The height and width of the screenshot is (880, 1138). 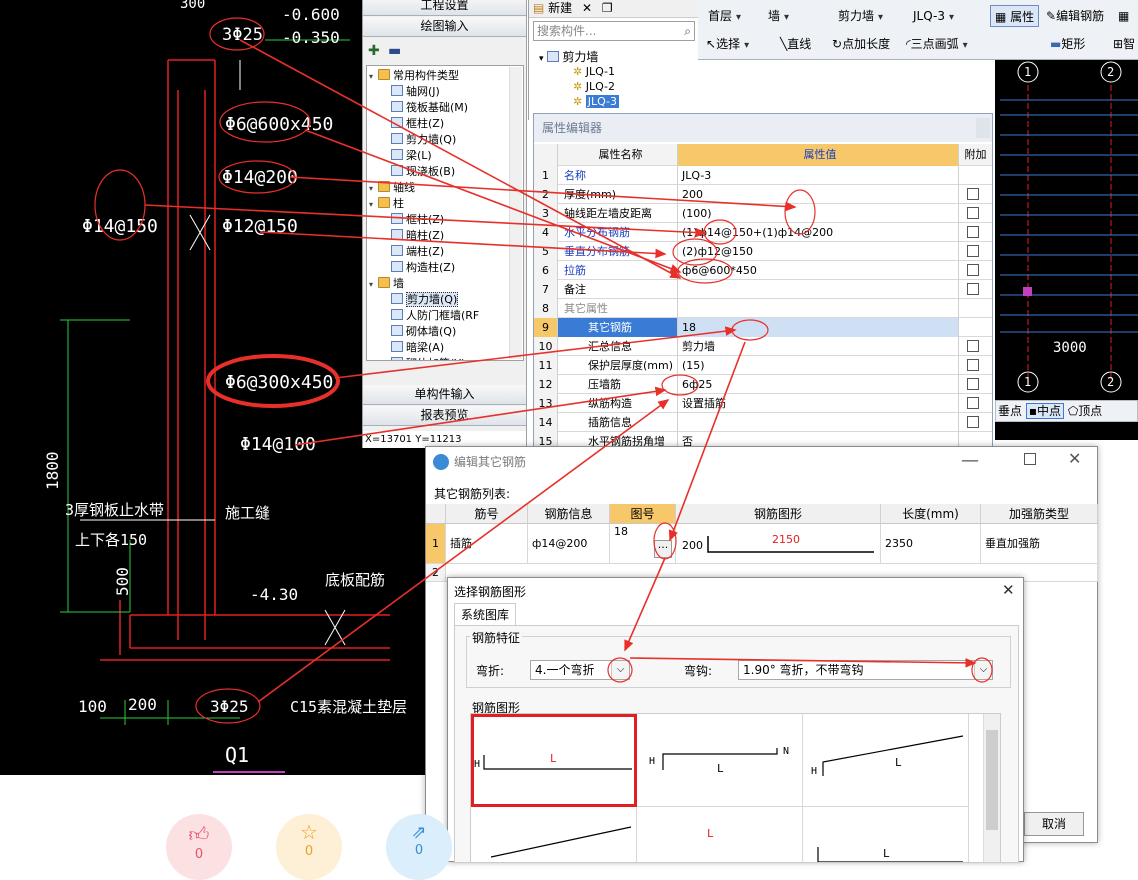 What do you see at coordinates (614, 31) in the screenshot?
I see `component-search-input: 搜索构件... ⌕` at bounding box center [614, 31].